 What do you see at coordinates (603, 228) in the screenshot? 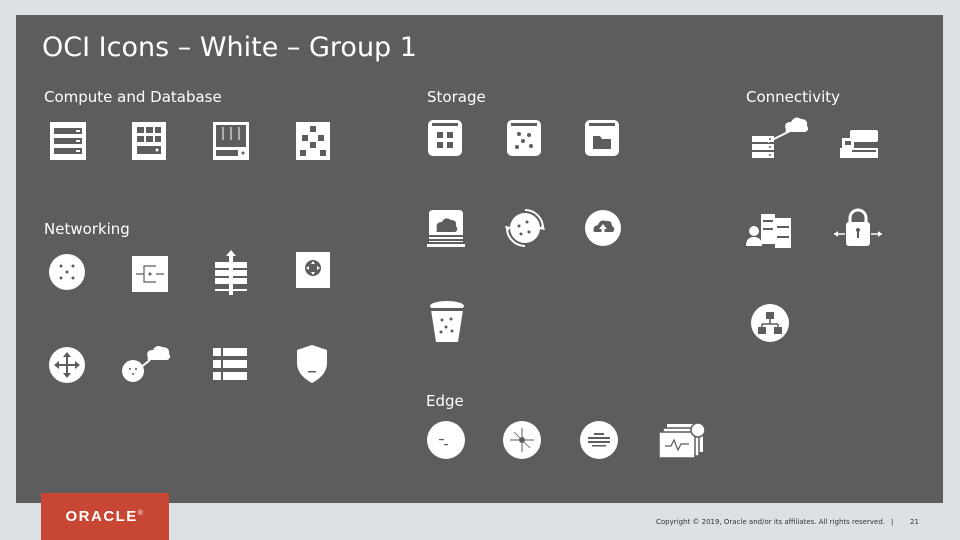
I see `archive-storage-icon` at bounding box center [603, 228].